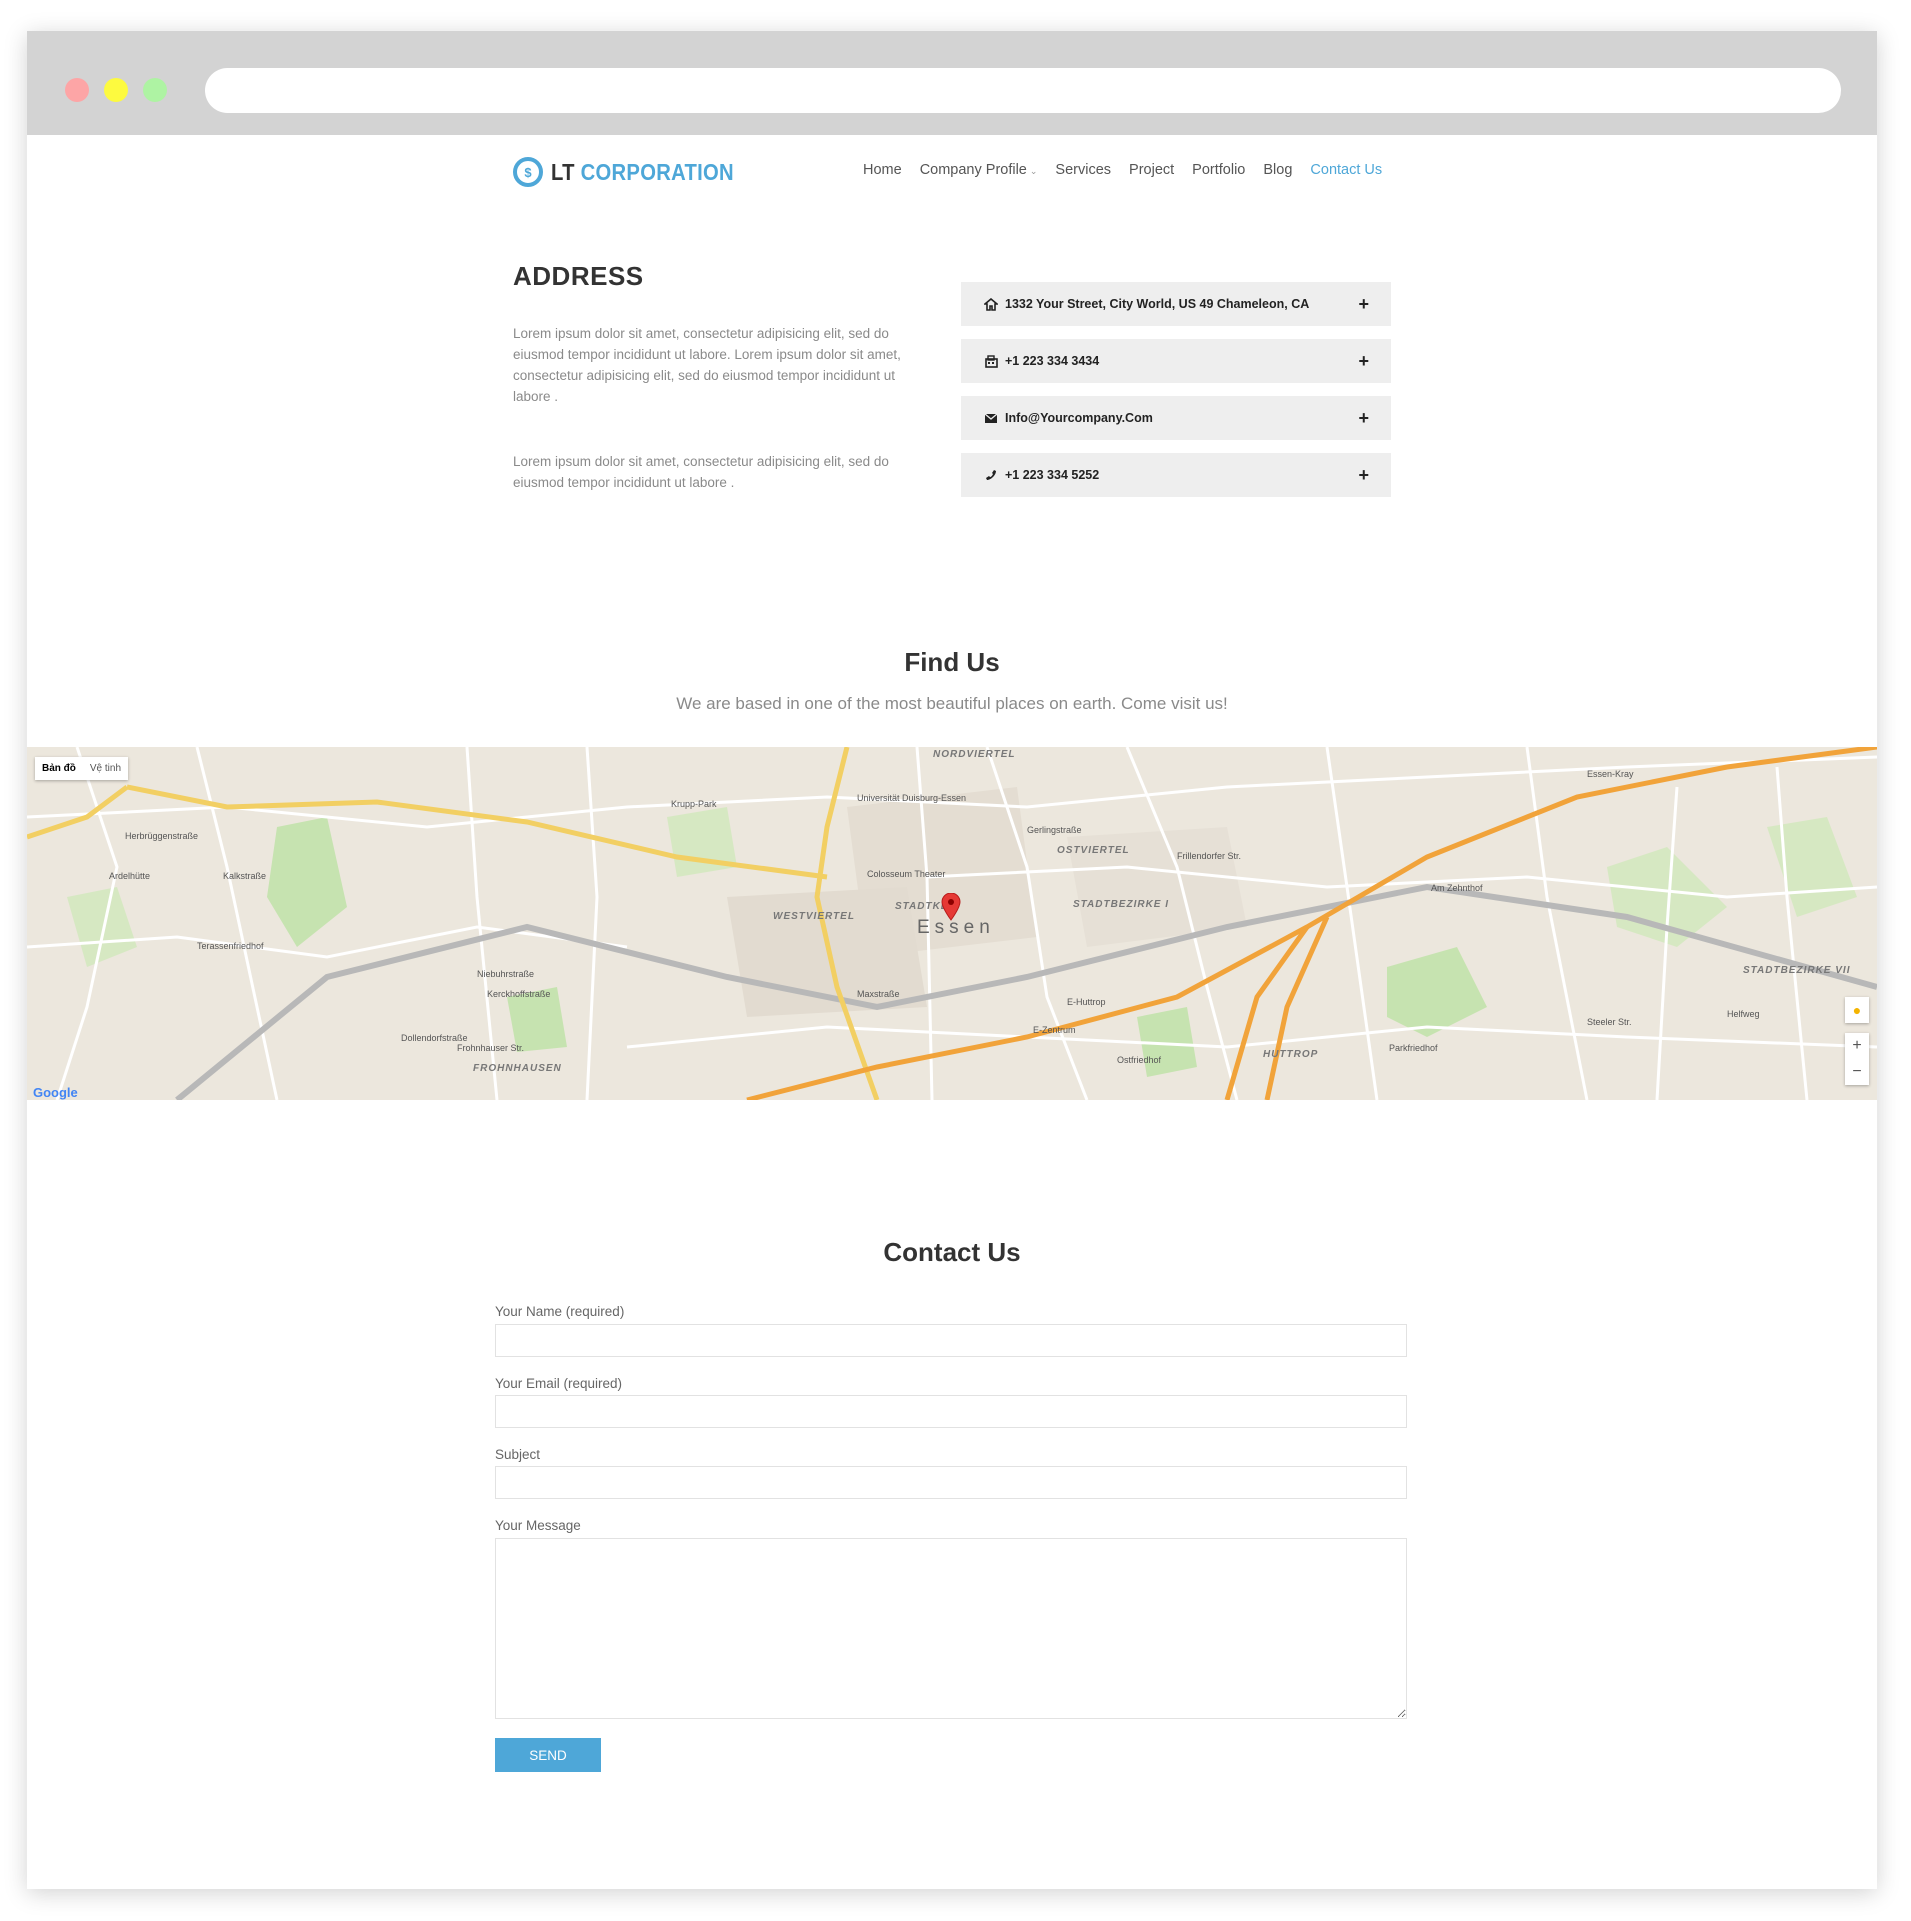 Image resolution: width=1911 pixels, height=1921 pixels. I want to click on browser-chrome, so click(952, 83).